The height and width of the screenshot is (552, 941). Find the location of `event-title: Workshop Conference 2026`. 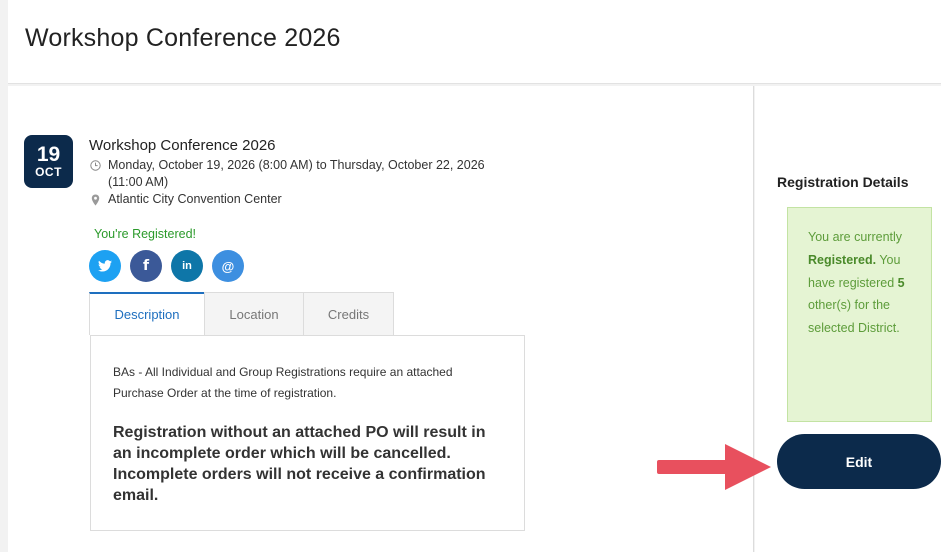

event-title: Workshop Conference 2026 is located at coordinates (182, 145).